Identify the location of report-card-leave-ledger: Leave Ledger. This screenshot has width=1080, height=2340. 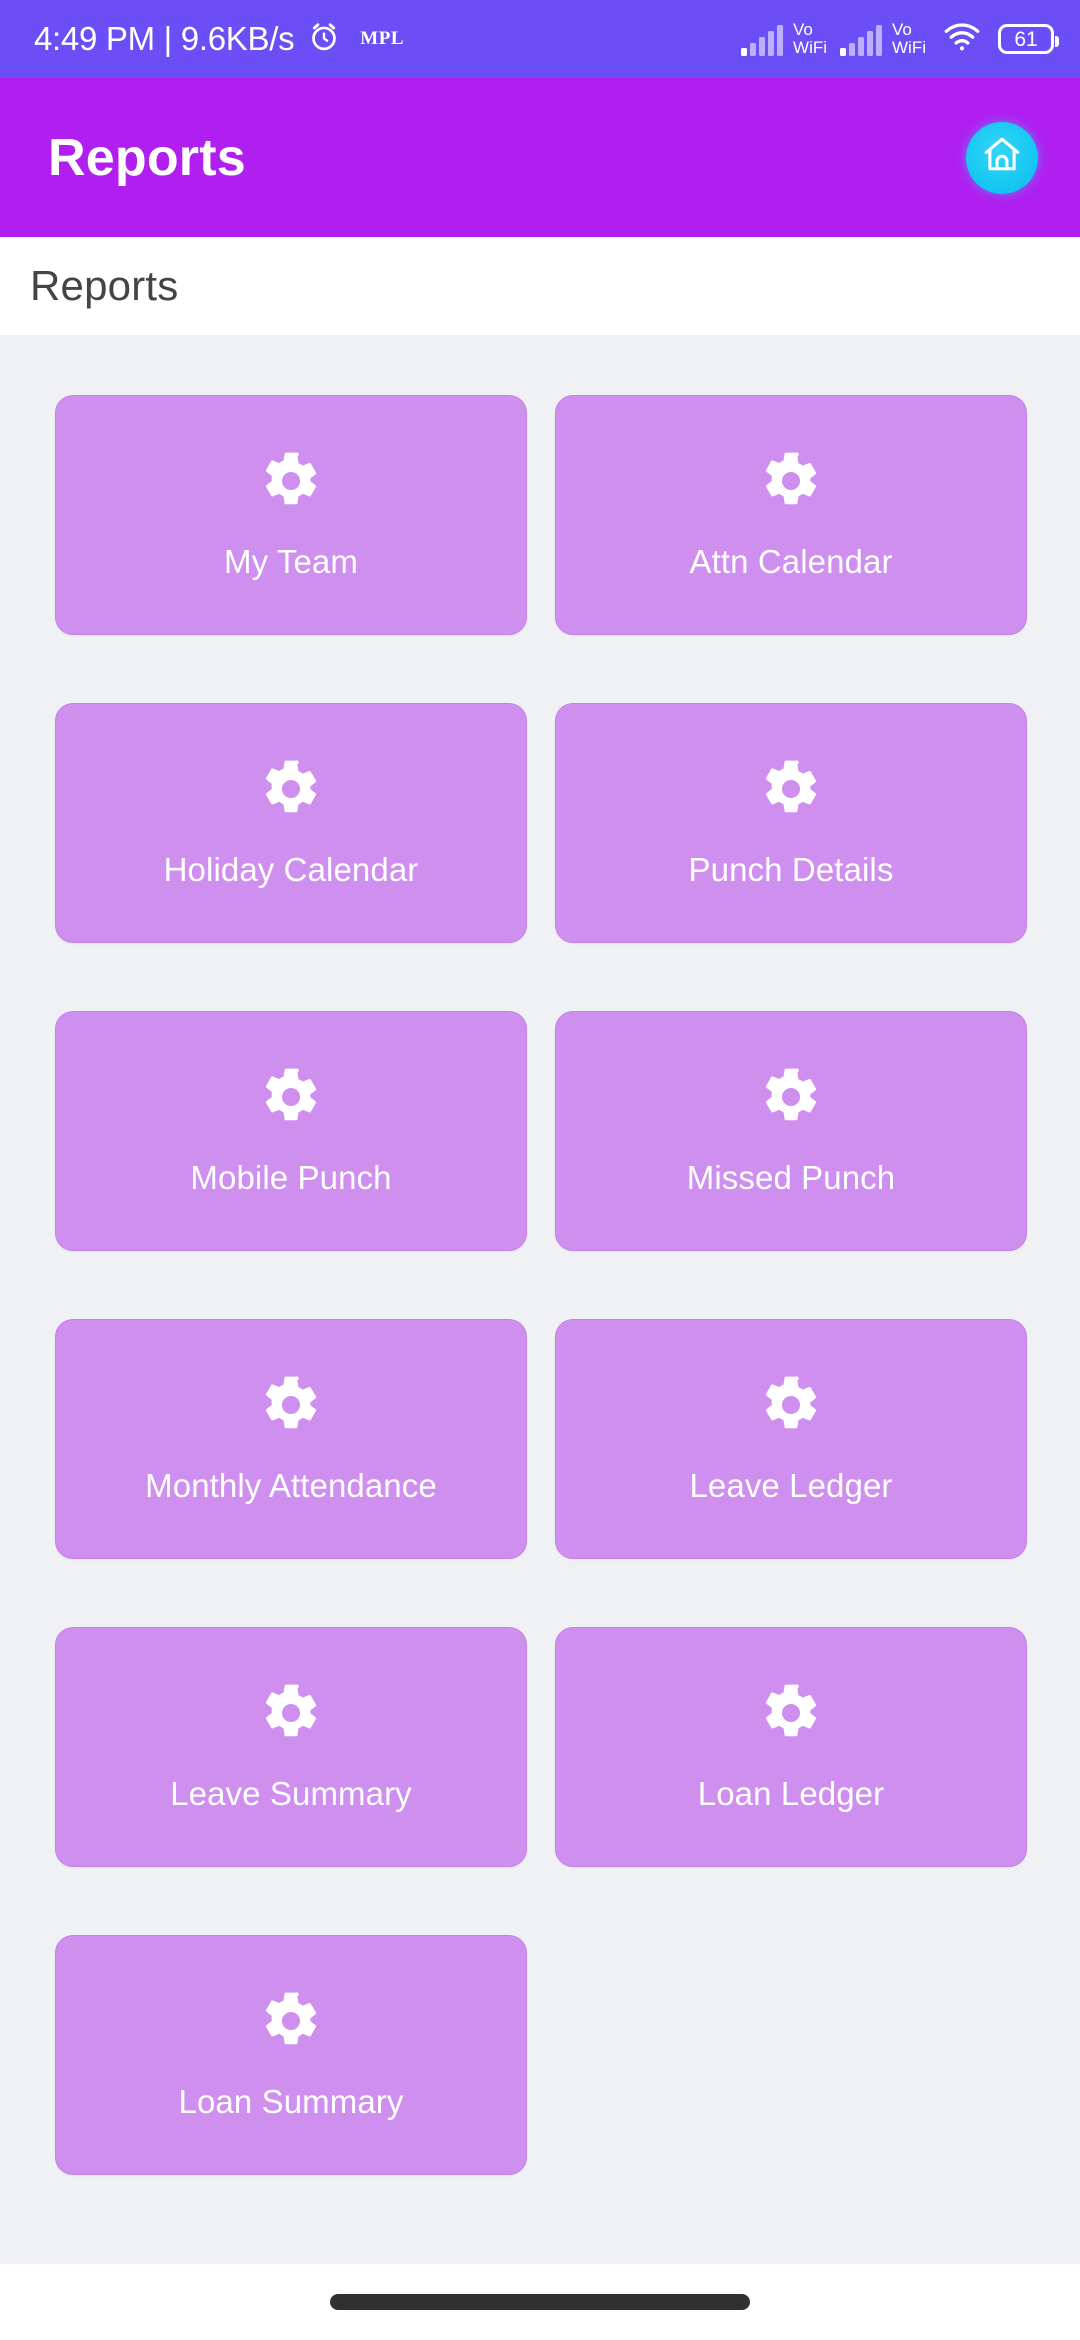
(791, 1439).